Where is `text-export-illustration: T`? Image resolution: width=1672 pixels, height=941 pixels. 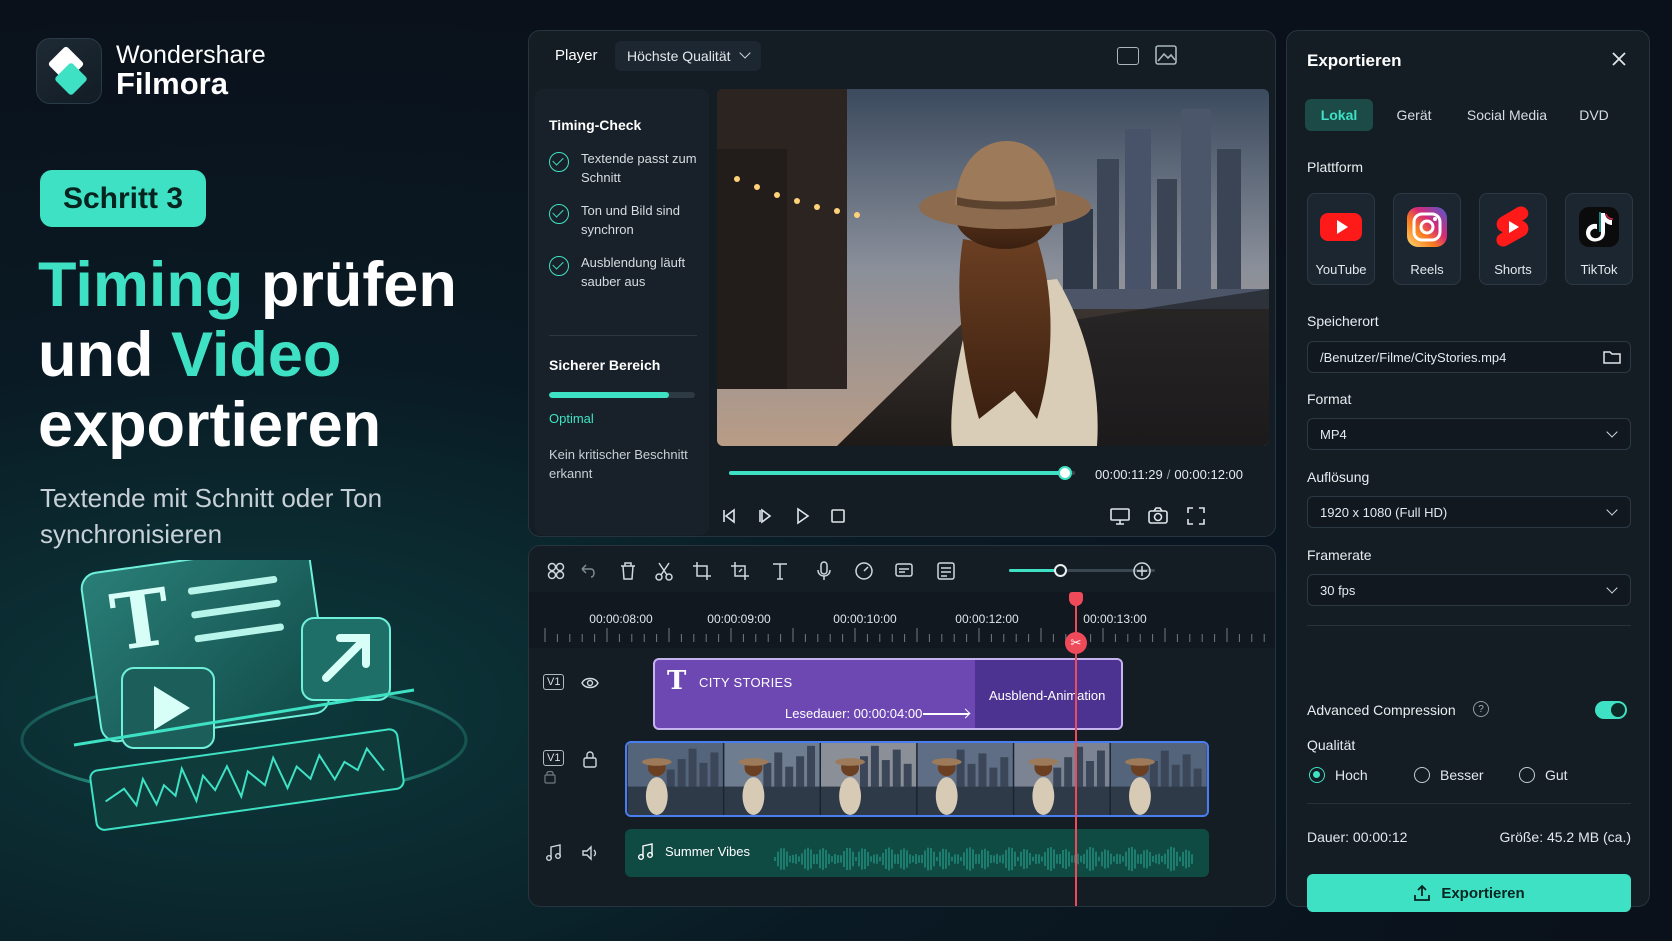 text-export-illustration: T is located at coordinates (244, 695).